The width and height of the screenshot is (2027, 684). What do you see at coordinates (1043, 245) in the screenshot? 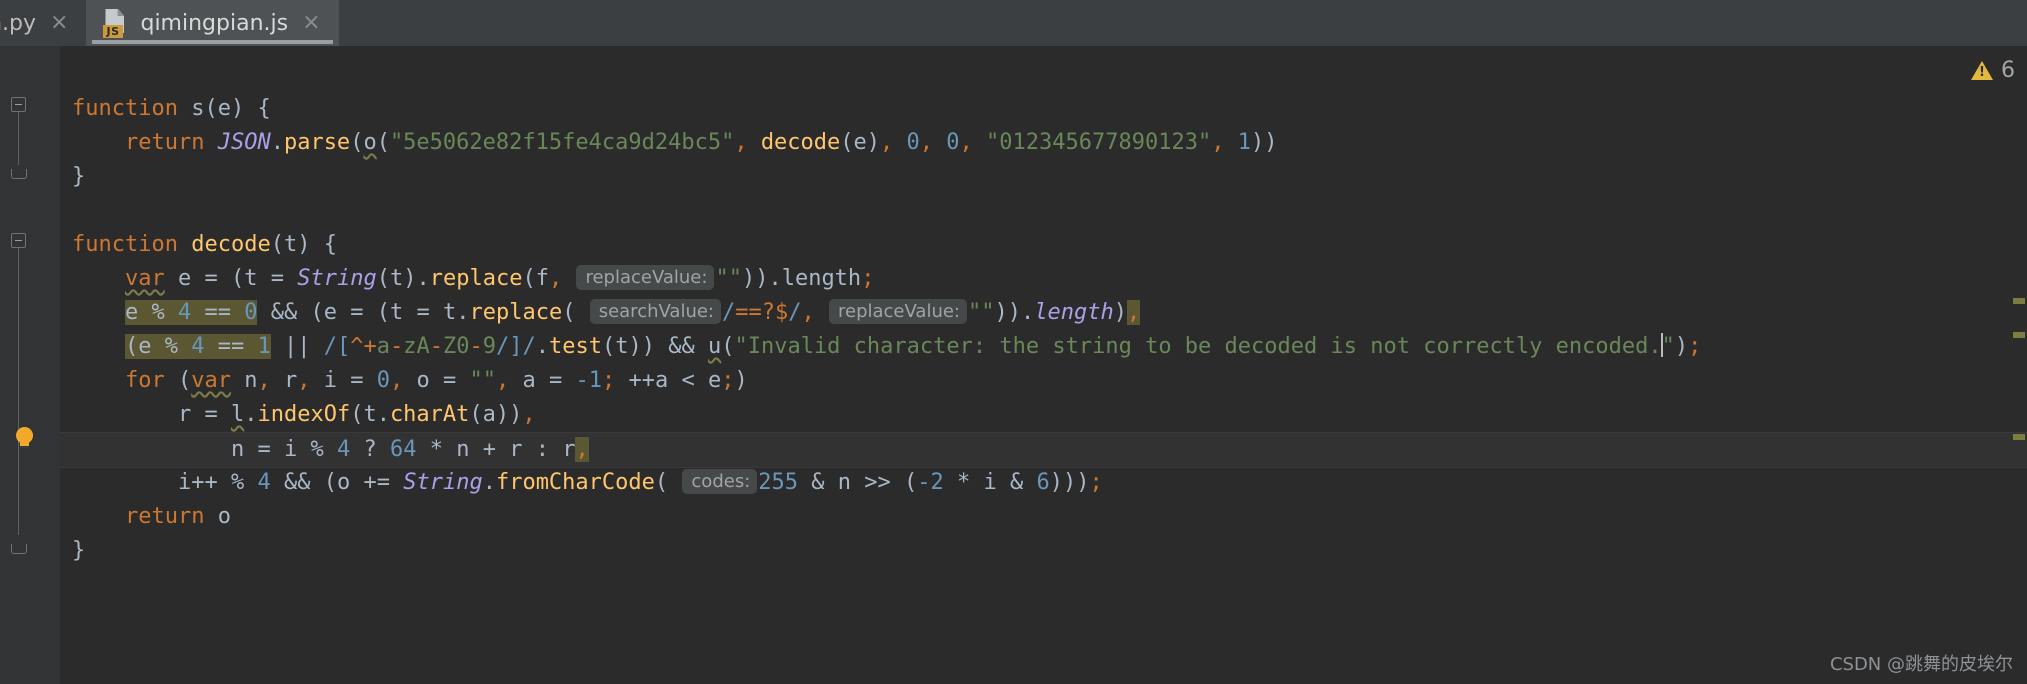
I see `code-line-5: function decode(t) {` at bounding box center [1043, 245].